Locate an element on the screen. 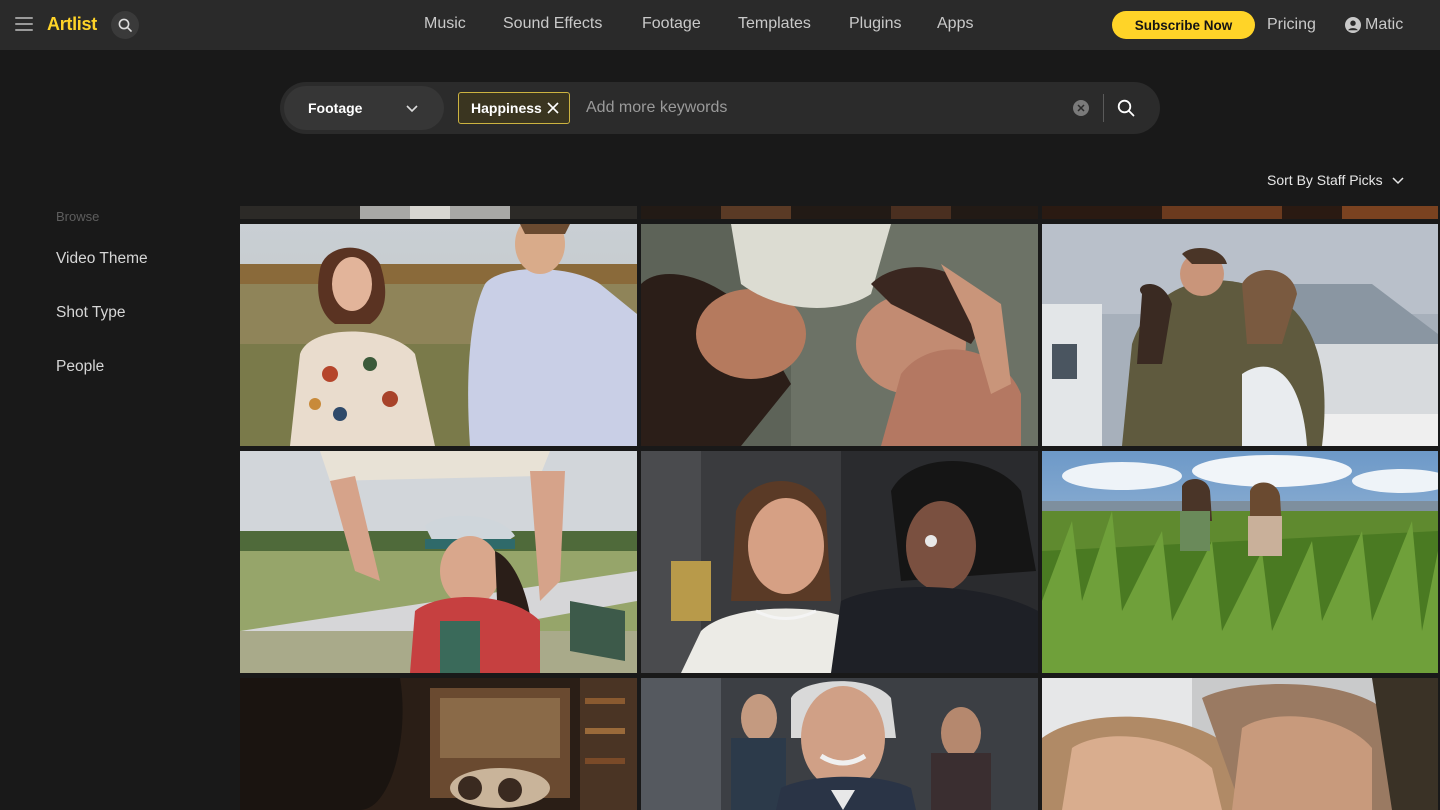 This screenshot has width=1440, height=810. keyword-chip: Happiness is located at coordinates (514, 108).